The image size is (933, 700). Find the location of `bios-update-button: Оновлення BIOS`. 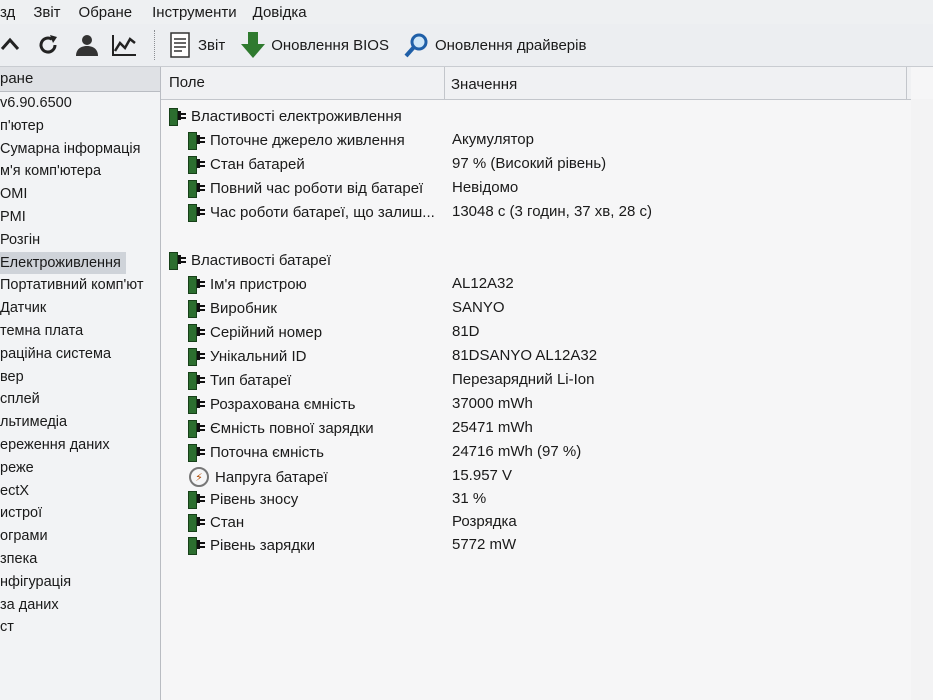

bios-update-button: Оновлення BIOS is located at coordinates (314, 45).